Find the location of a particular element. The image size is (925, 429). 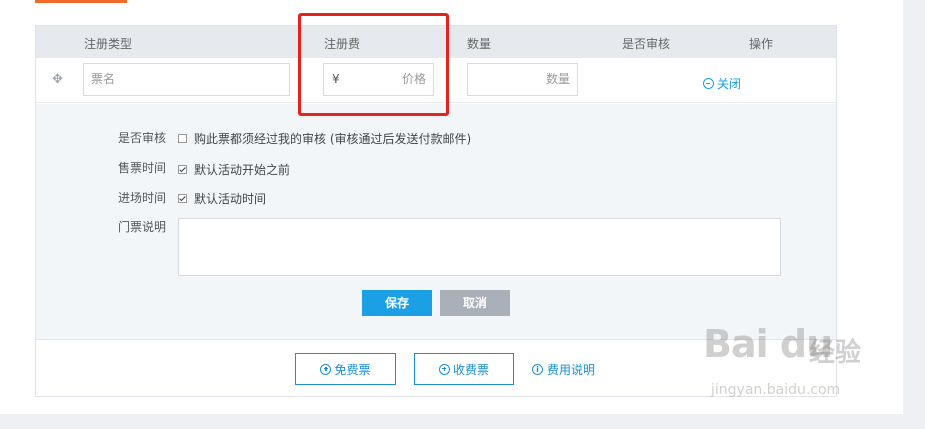

paid-ticket-label: 收费票 is located at coordinates (470, 369).